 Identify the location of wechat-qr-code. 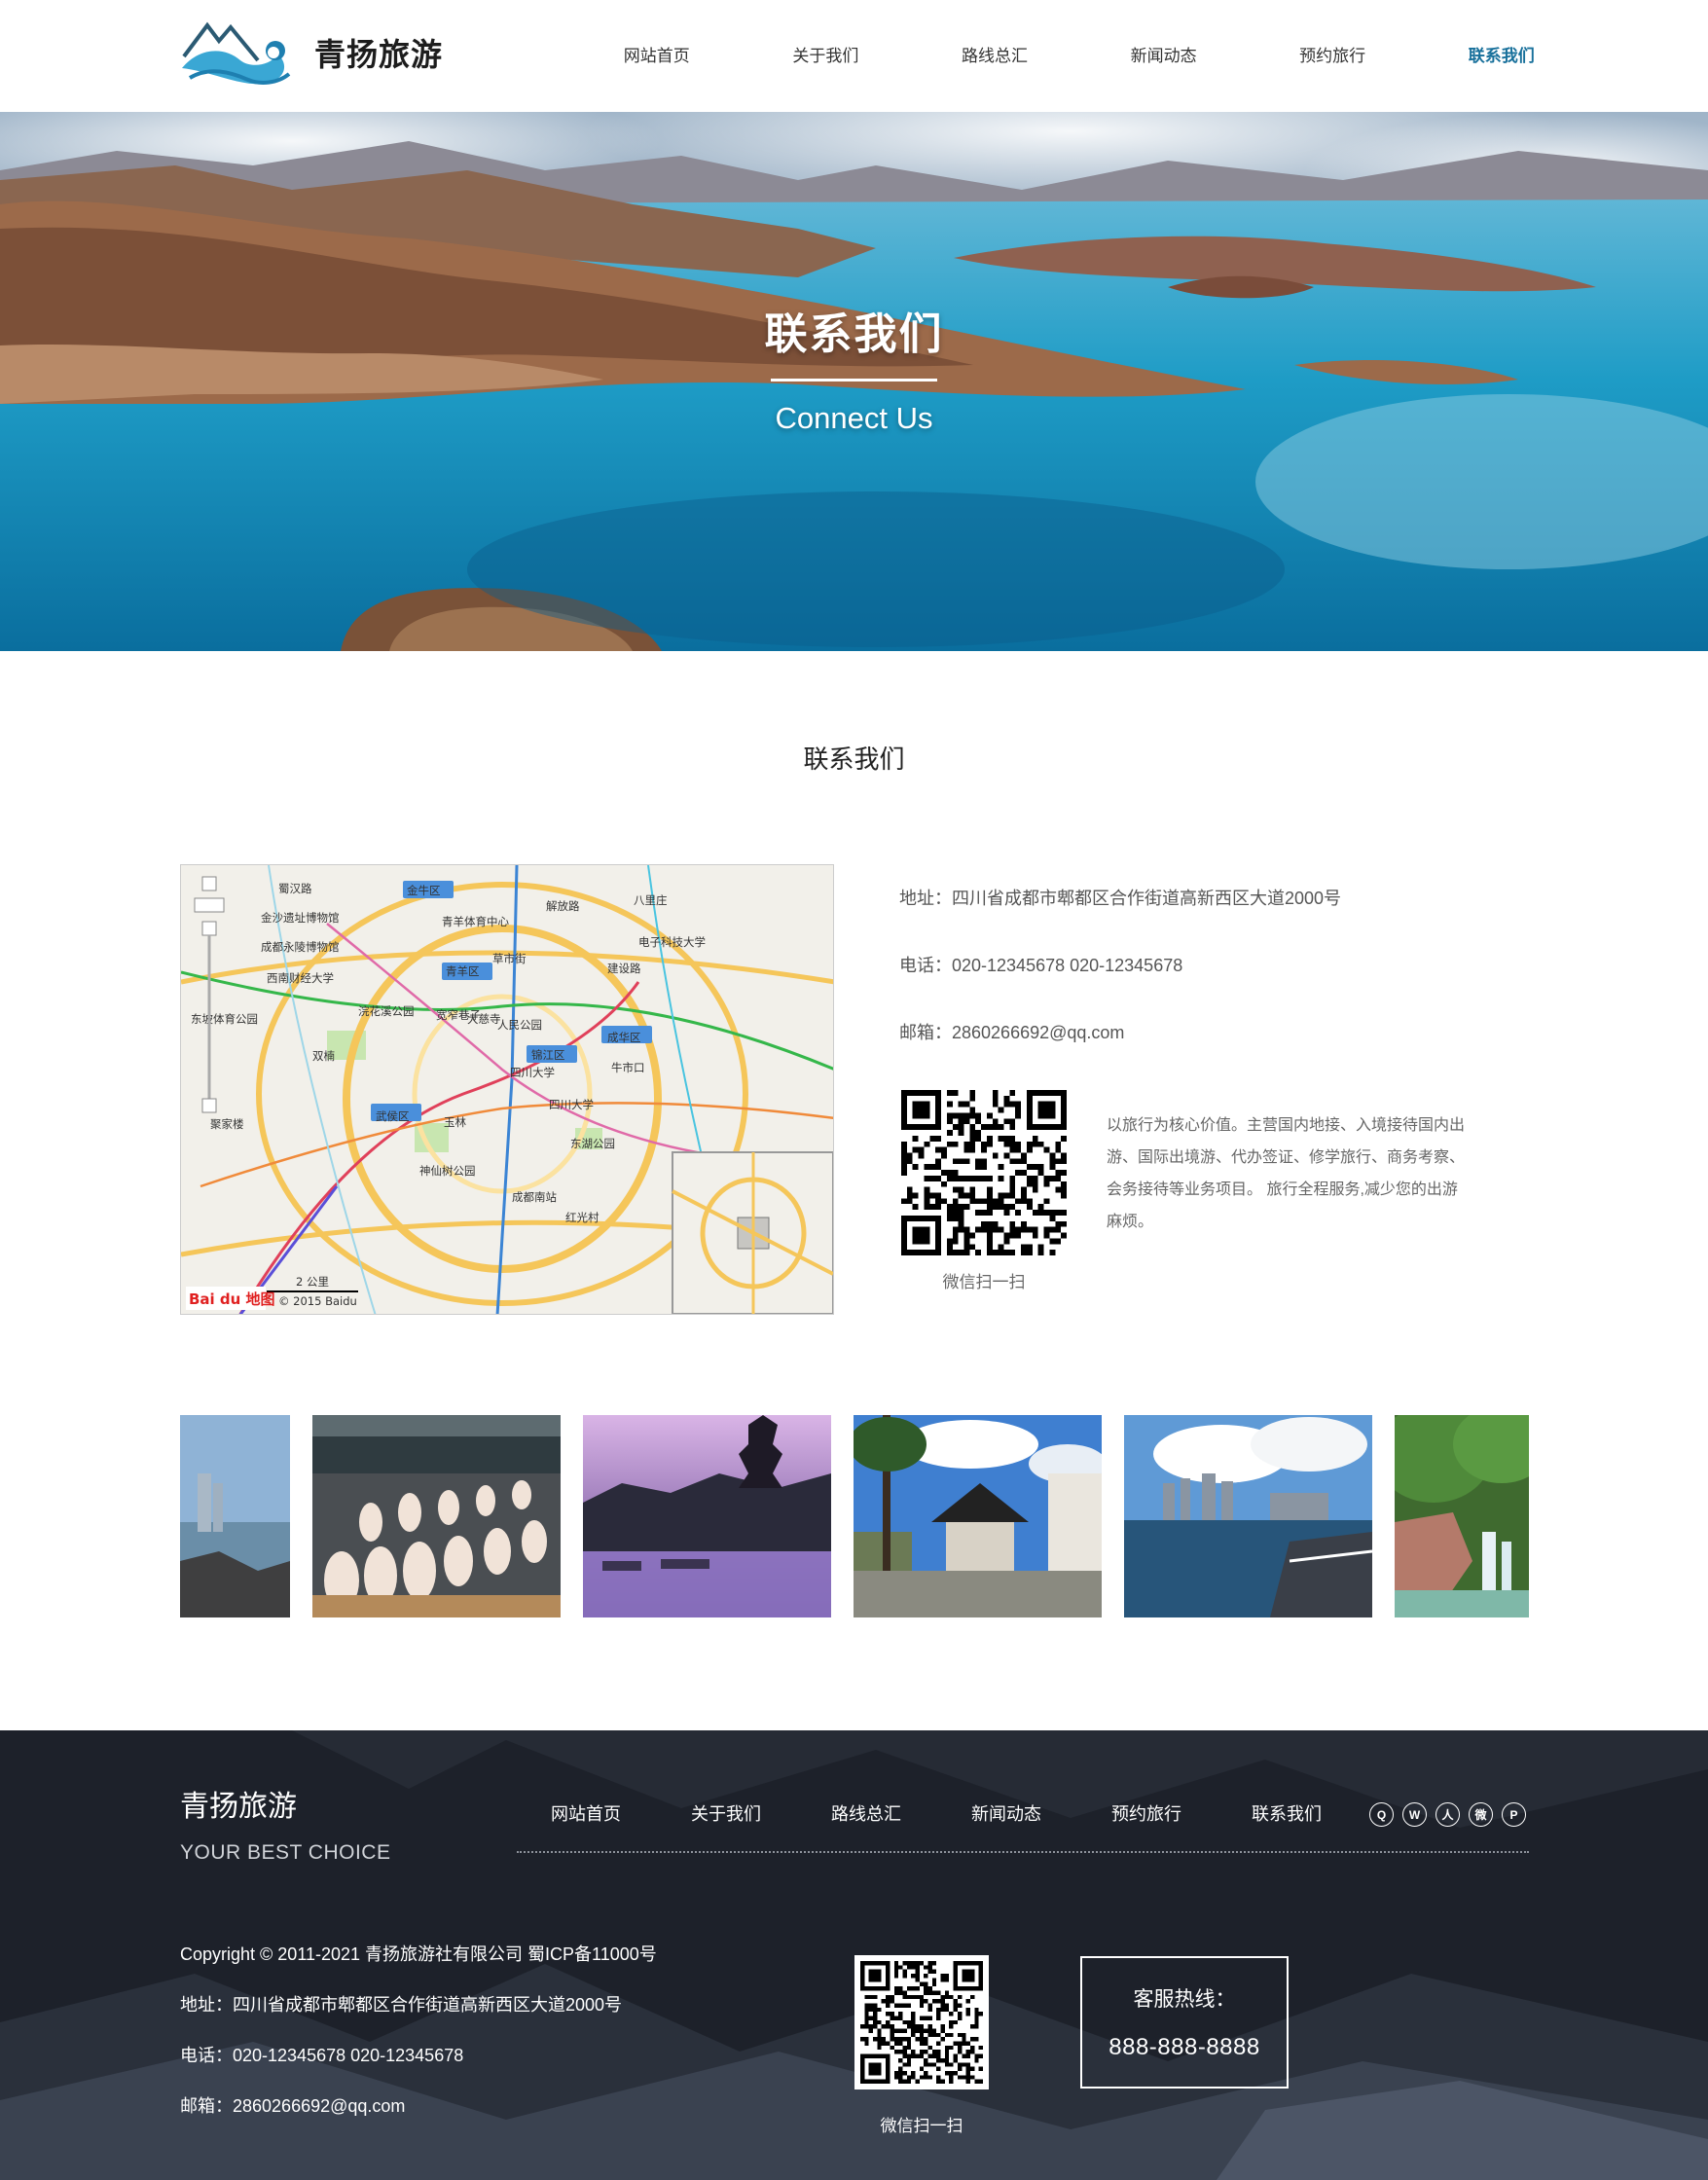
(984, 1173).